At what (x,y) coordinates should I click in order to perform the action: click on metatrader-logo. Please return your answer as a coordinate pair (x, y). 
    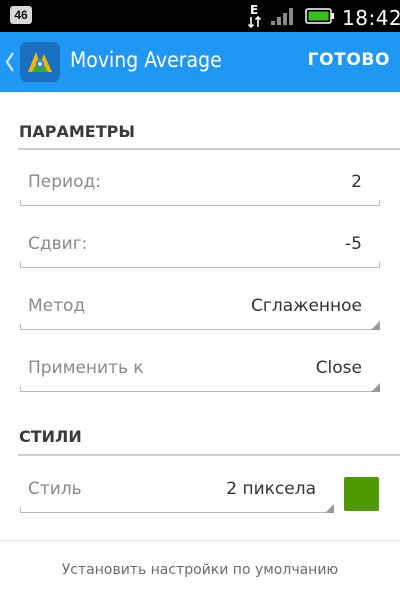
    Looking at the image, I should click on (40, 62).